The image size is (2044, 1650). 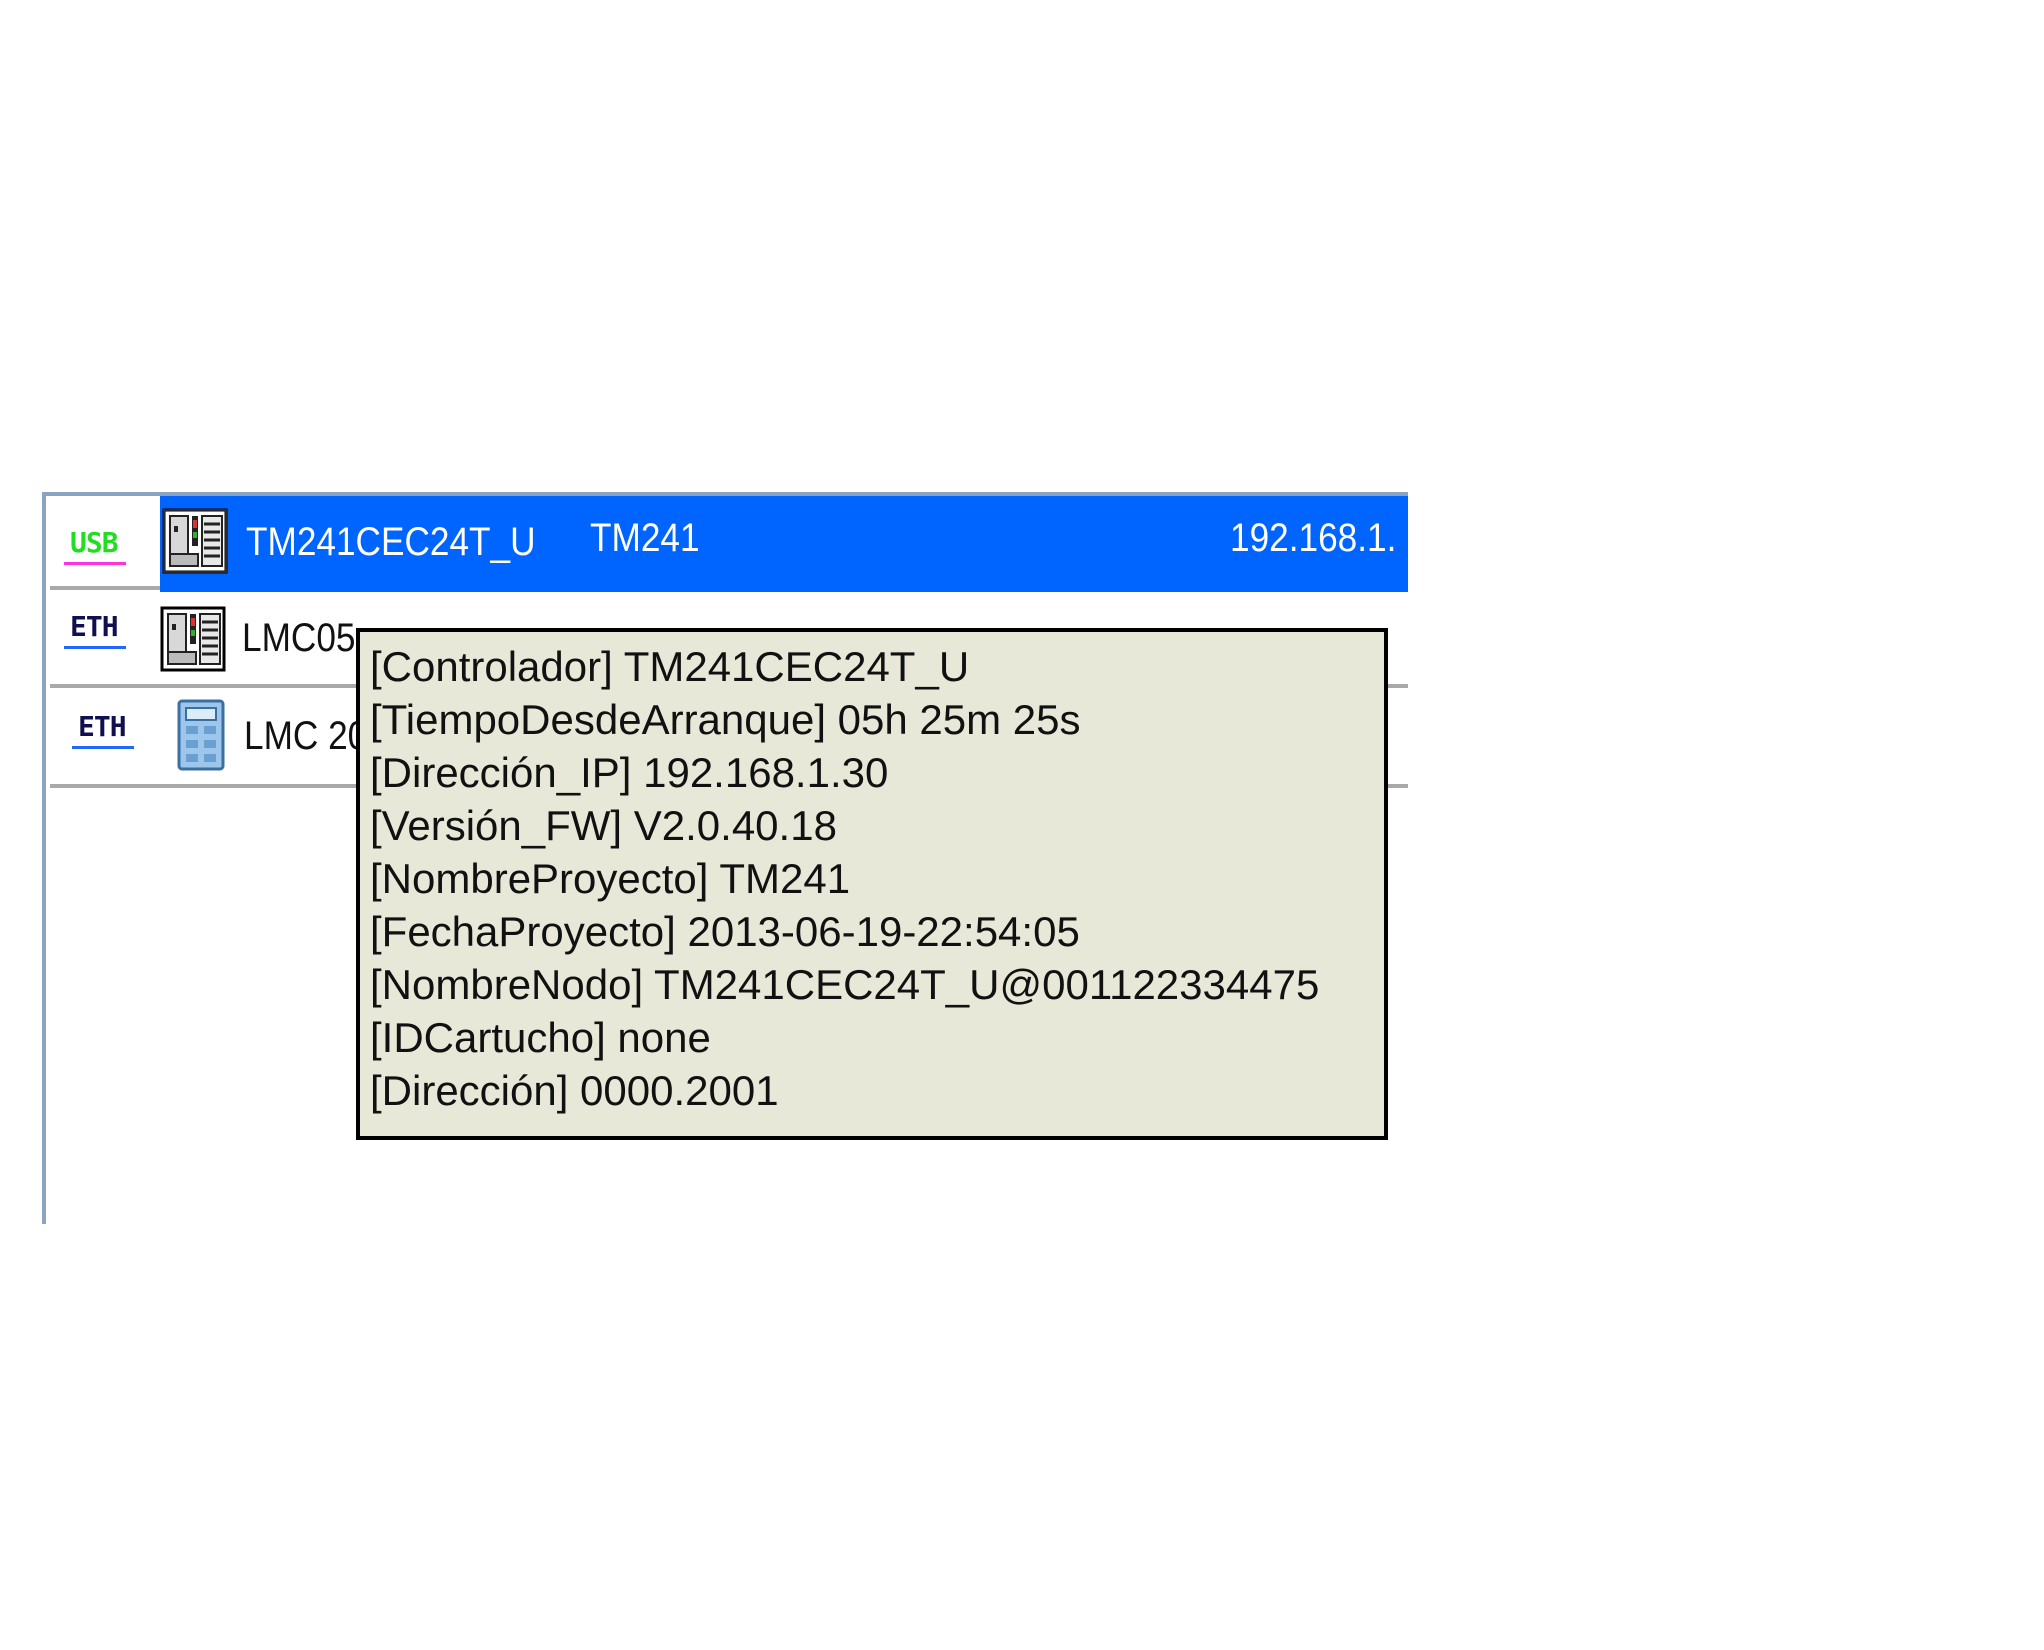 What do you see at coordinates (540, 1037) in the screenshot?
I see `tooltip-cartridge-id: [IDCartucho] none` at bounding box center [540, 1037].